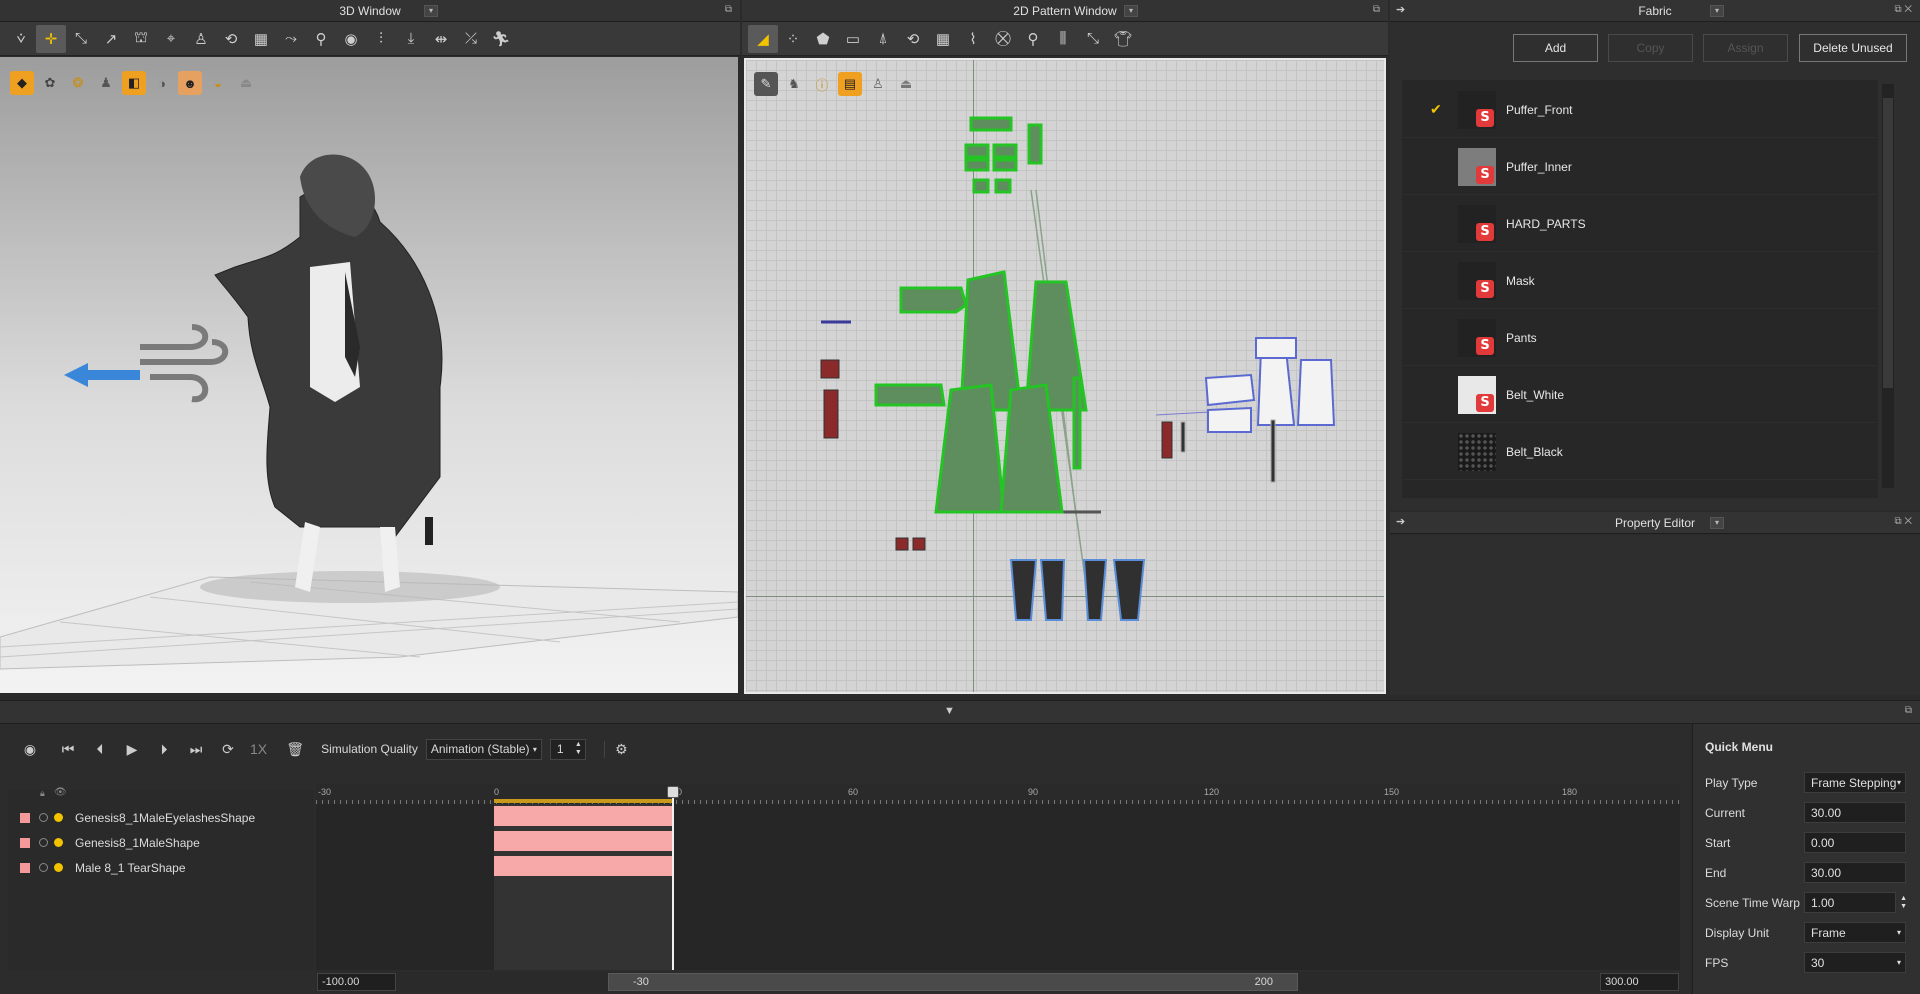 The height and width of the screenshot is (994, 1920). Describe the element at coordinates (106, 83) in the screenshot. I see `pose-display-icon: ♟` at that location.